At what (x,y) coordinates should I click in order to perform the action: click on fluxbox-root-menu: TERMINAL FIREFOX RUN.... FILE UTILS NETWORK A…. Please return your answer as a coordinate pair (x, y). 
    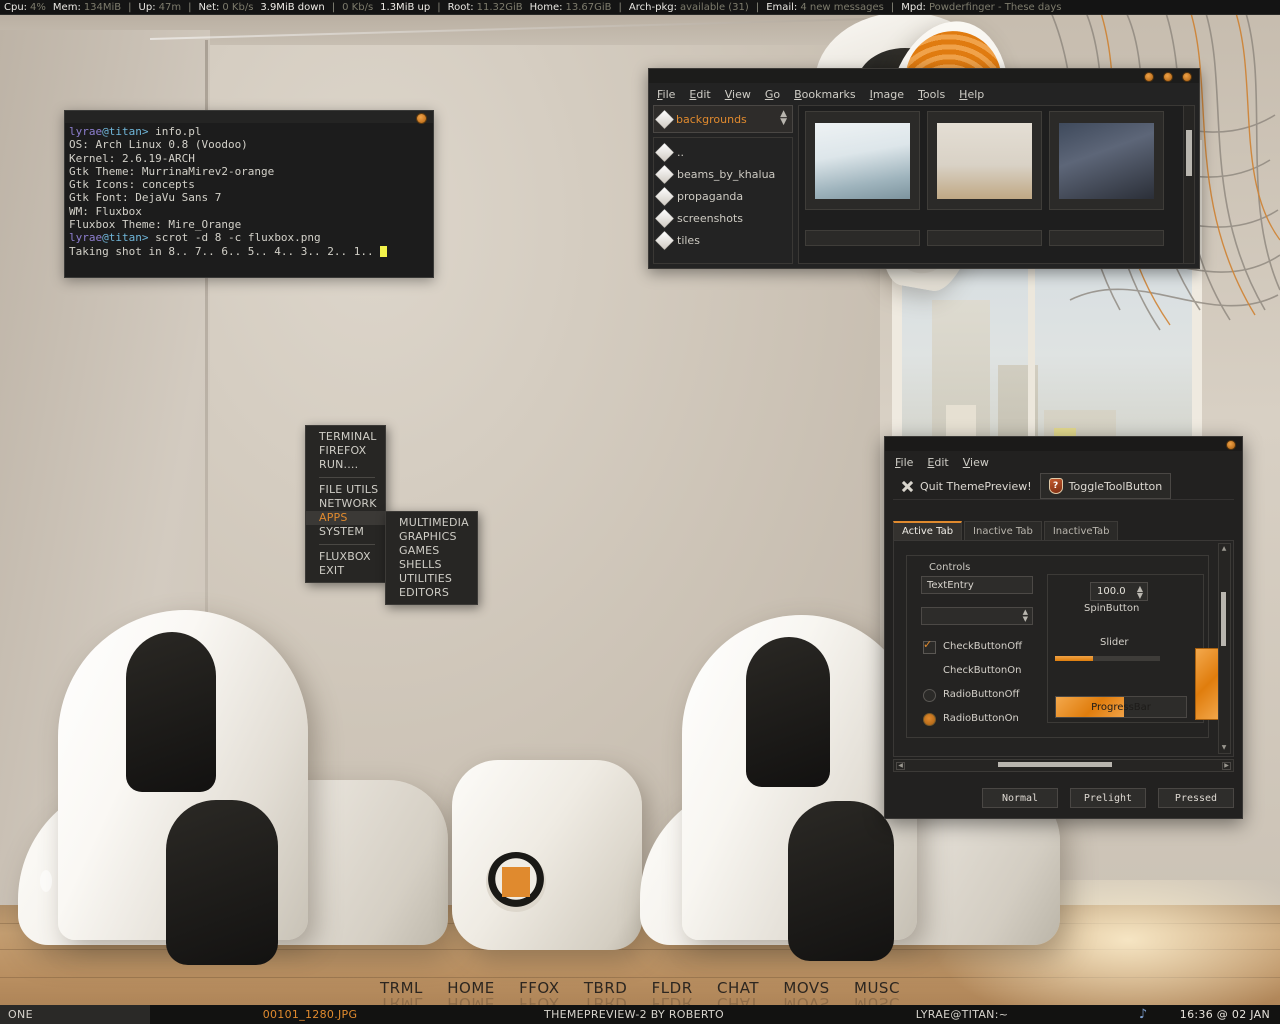
    Looking at the image, I should click on (345, 504).